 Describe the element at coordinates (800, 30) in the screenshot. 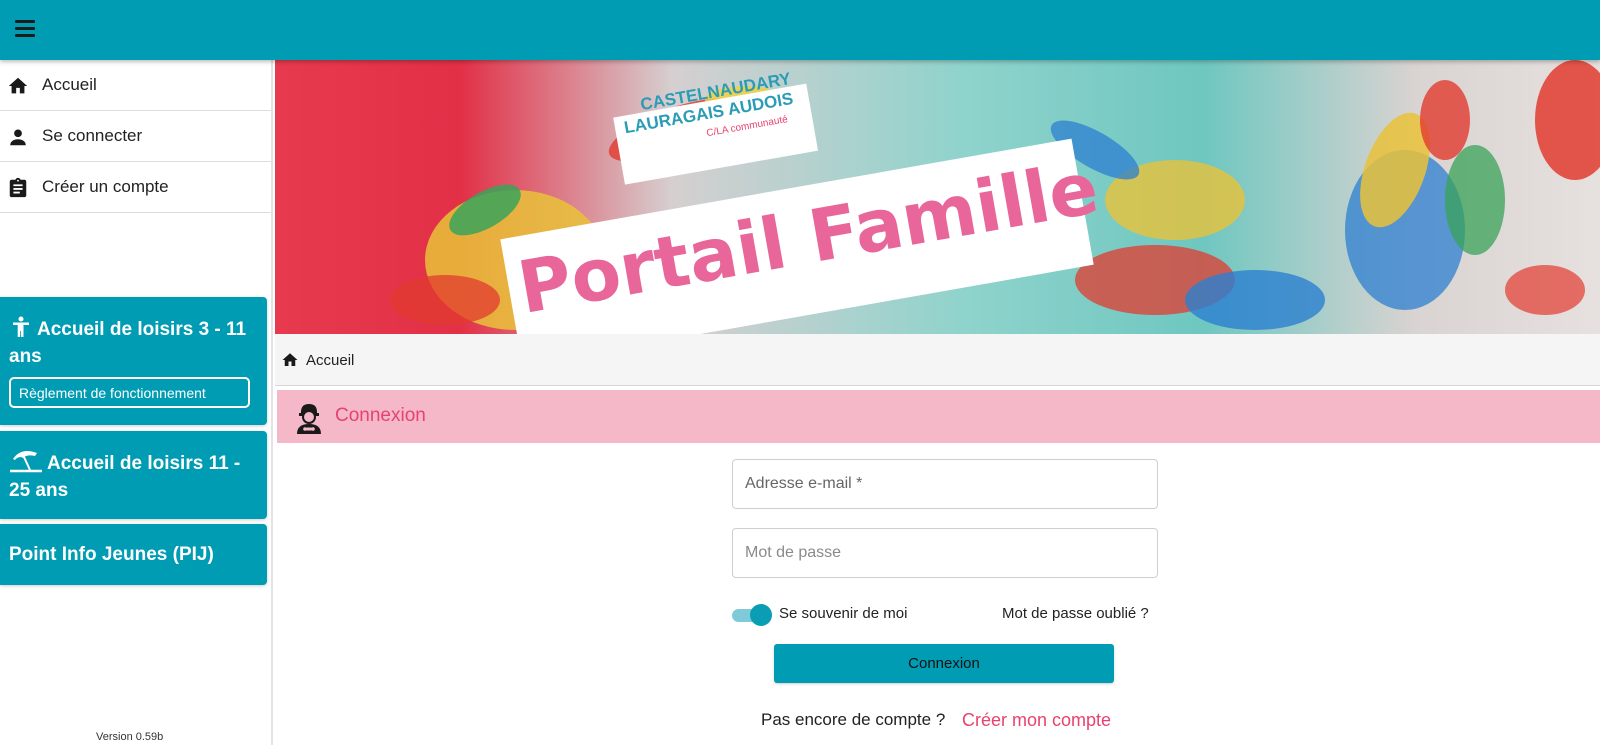

I see `top-app-bar` at that location.